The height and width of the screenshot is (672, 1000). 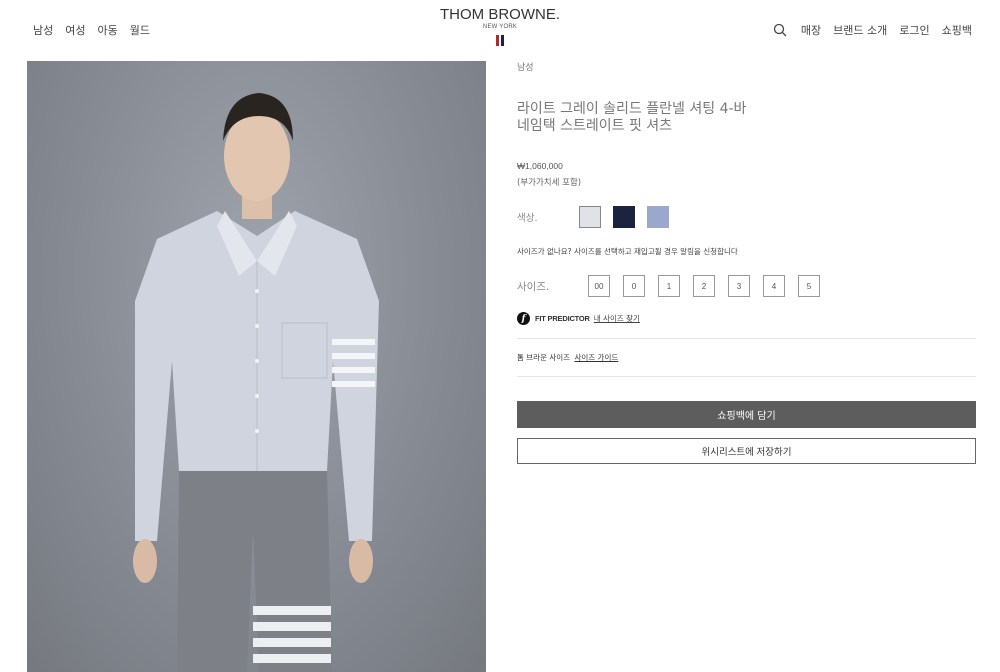 What do you see at coordinates (624, 217) in the screenshot?
I see `color-swatch-navy` at bounding box center [624, 217].